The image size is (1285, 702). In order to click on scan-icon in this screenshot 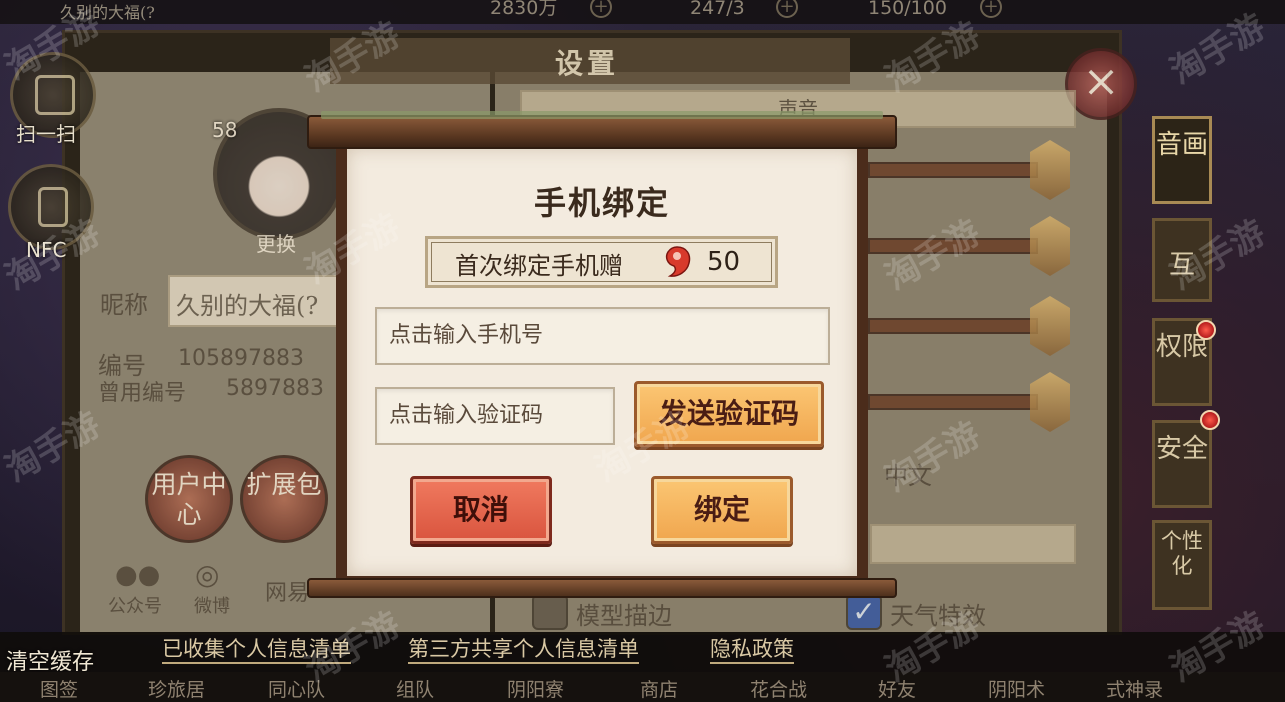, I will do `click(55, 95)`.